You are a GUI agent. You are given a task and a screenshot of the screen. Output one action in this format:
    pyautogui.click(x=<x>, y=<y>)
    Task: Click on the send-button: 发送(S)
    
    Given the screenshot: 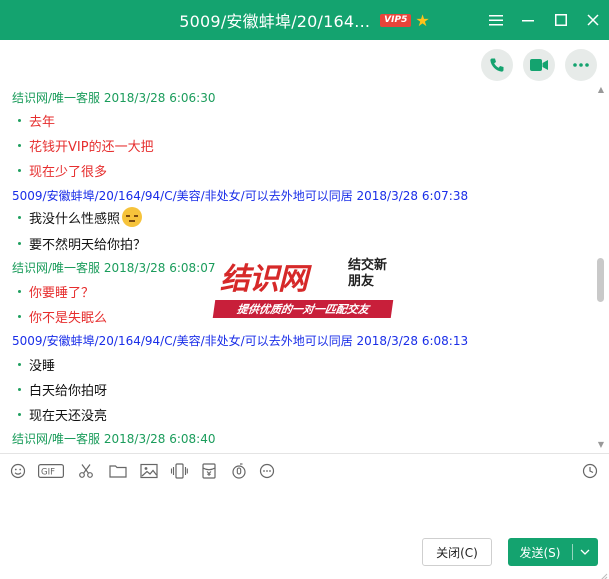 What is the action you would take?
    pyautogui.click(x=553, y=552)
    